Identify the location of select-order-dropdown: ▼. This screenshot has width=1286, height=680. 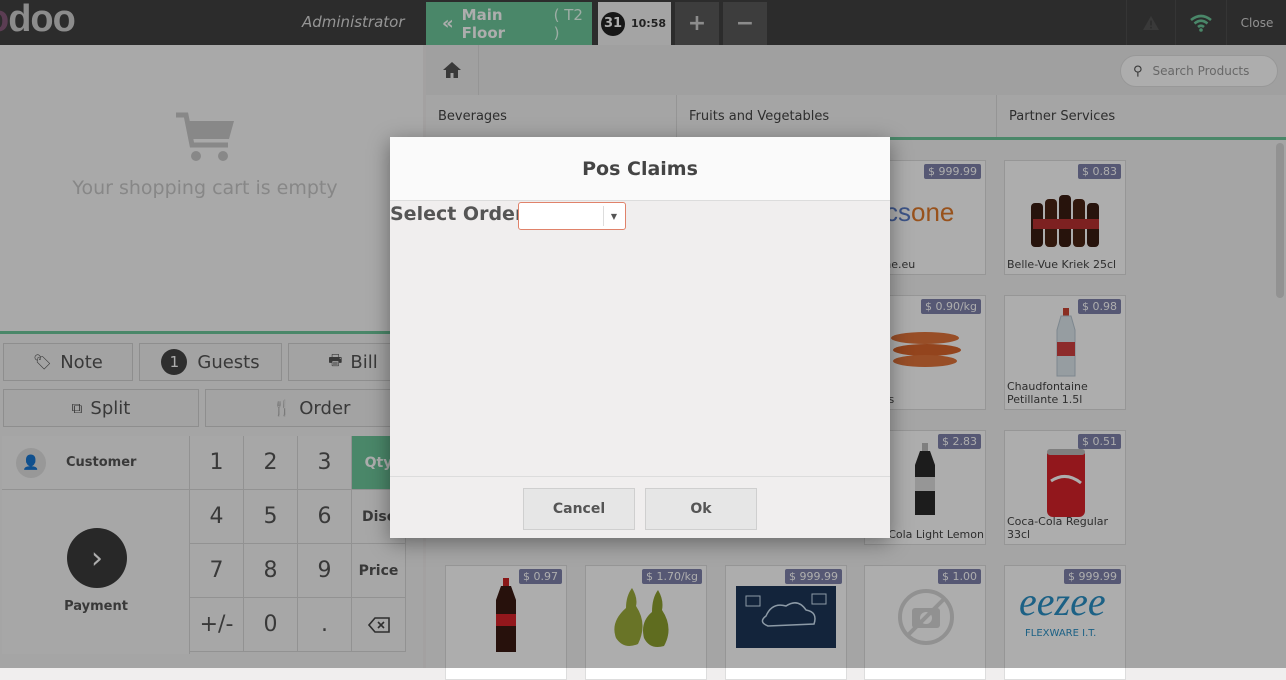
(572, 216).